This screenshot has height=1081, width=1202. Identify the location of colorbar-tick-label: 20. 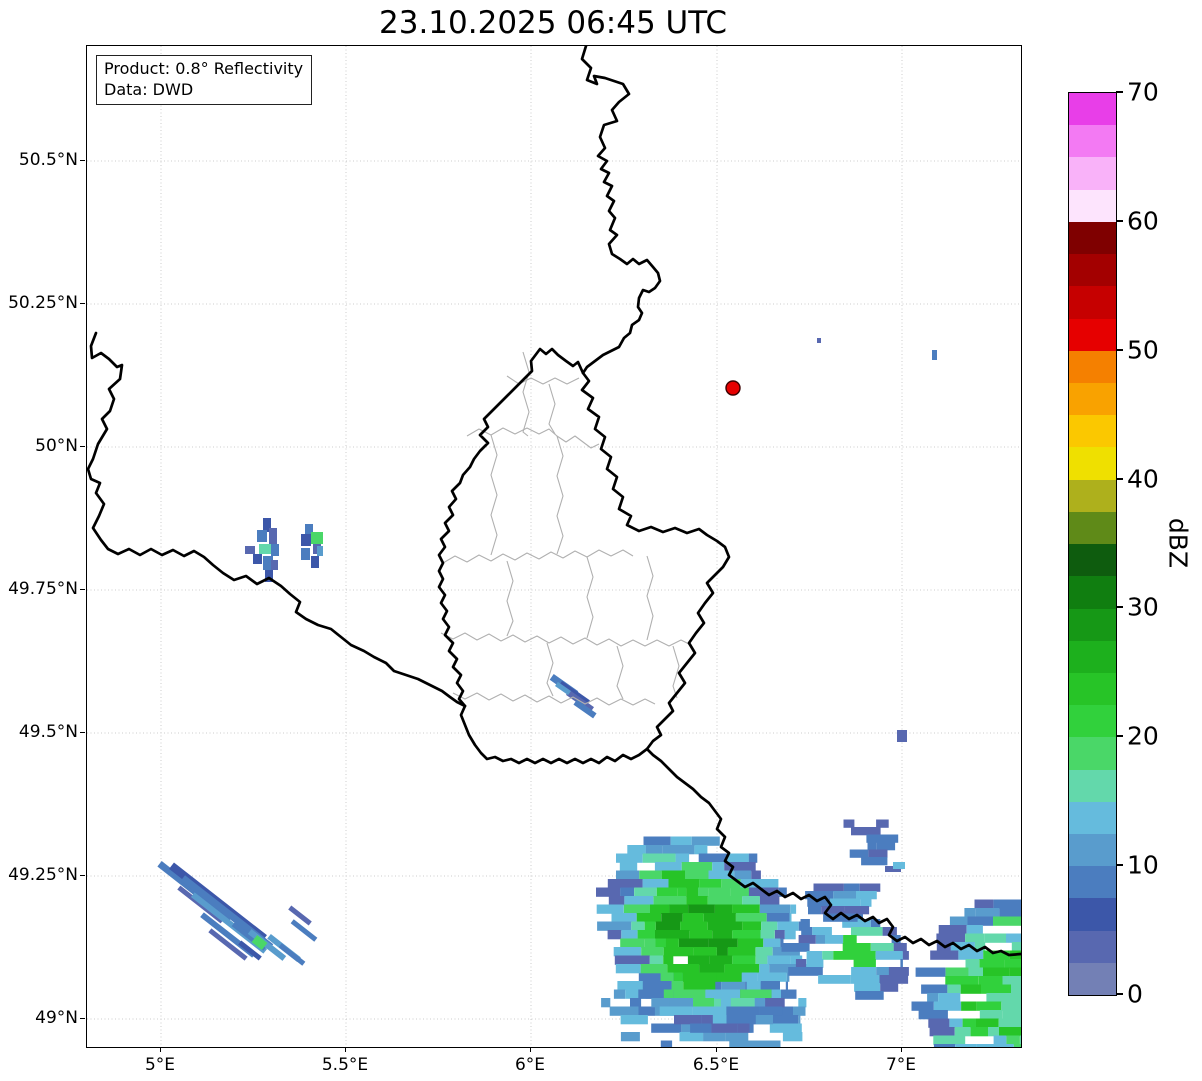
(1143, 736).